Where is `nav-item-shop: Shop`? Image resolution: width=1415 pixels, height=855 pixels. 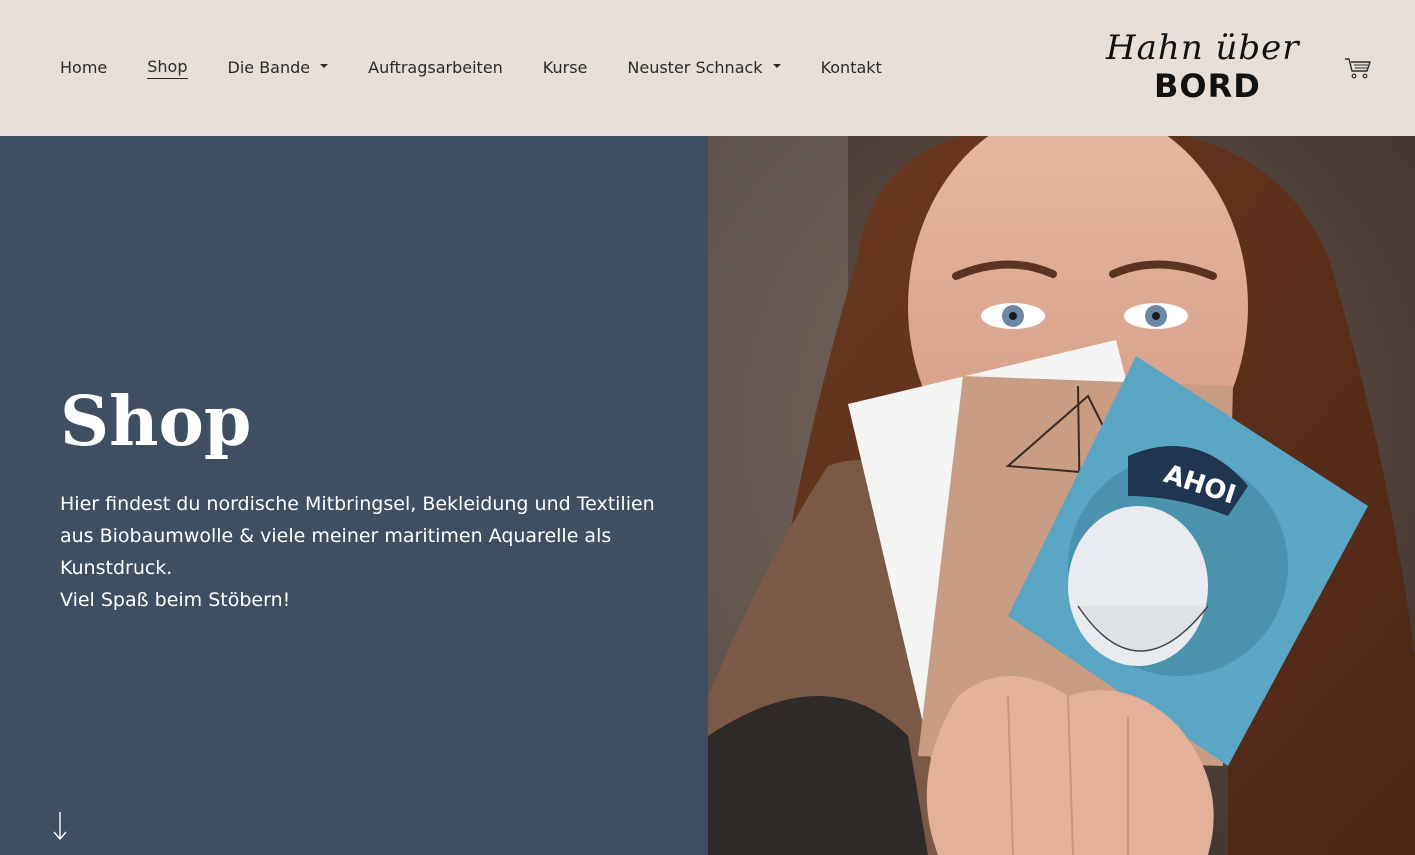 nav-item-shop: Shop is located at coordinates (167, 68).